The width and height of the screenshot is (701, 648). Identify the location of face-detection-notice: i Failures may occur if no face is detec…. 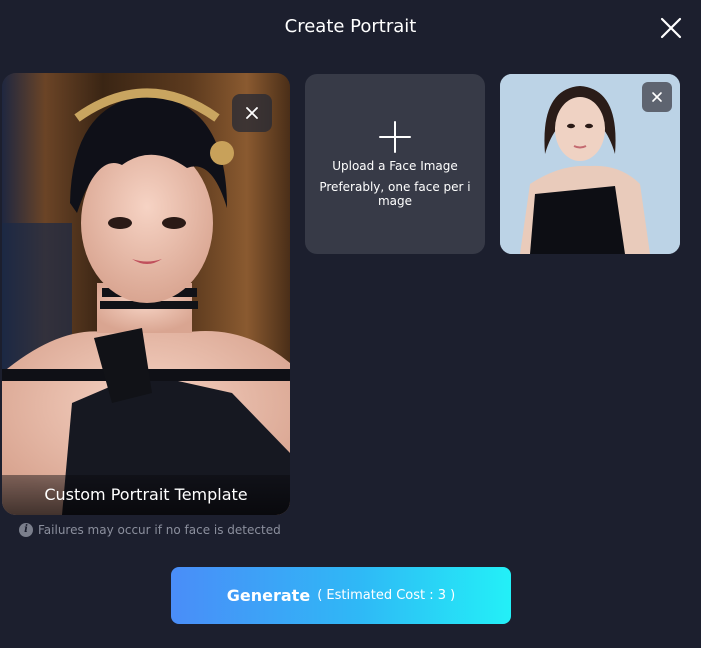
(150, 530).